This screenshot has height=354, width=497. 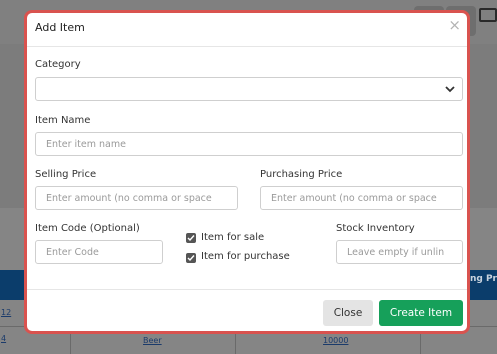 I want to click on selling-price-label: Selling Price, so click(x=66, y=174).